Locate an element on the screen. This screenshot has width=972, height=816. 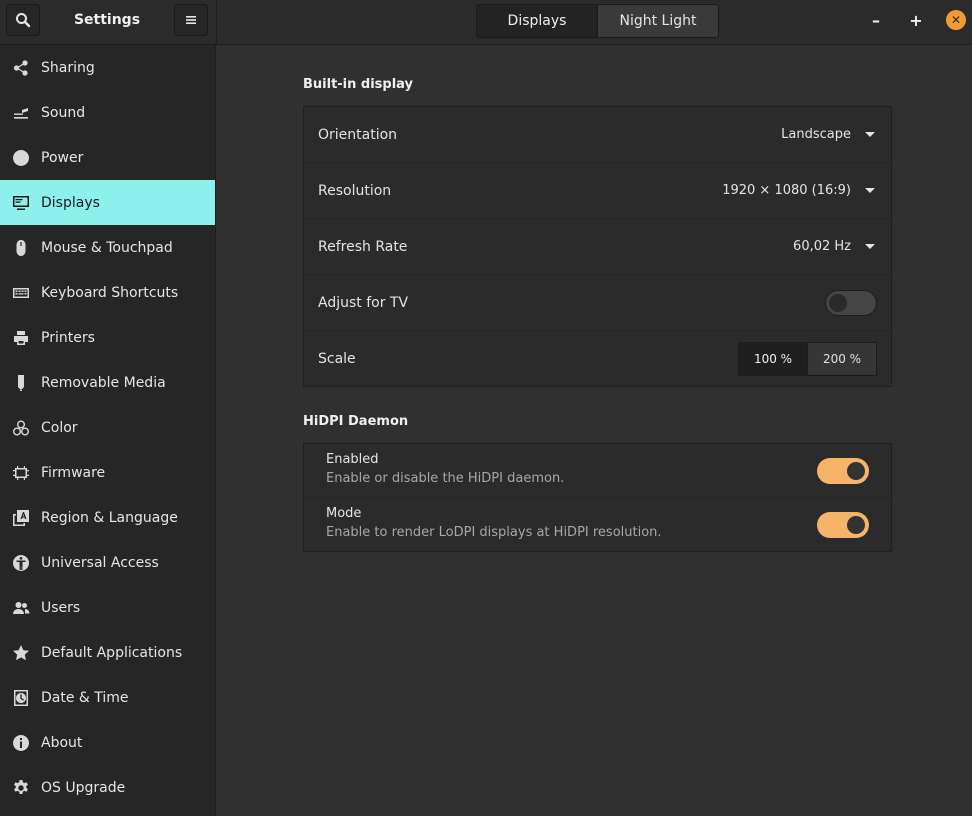
sidebar-item-region: Region & Language is located at coordinates (107, 517).